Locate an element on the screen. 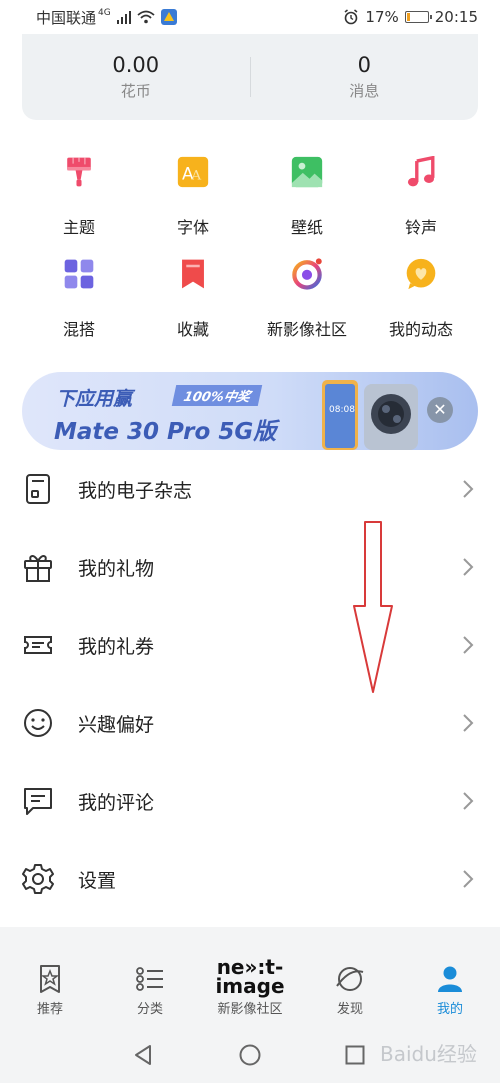 This screenshot has width=500, height=1083. phone-image: 08:08 is located at coordinates (370, 415).